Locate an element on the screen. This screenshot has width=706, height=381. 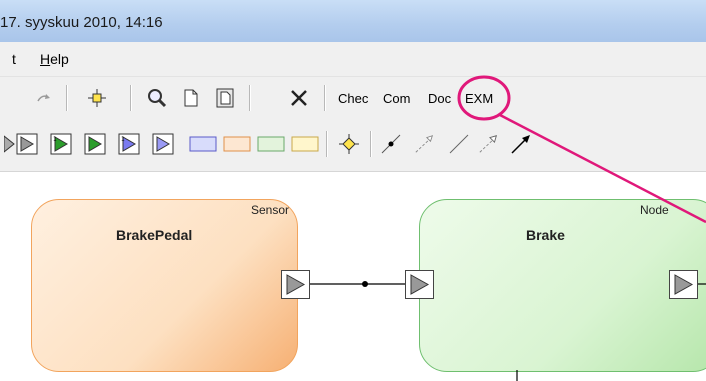
in-port-blue-tool-icon: 1 is located at coordinates (129, 144).